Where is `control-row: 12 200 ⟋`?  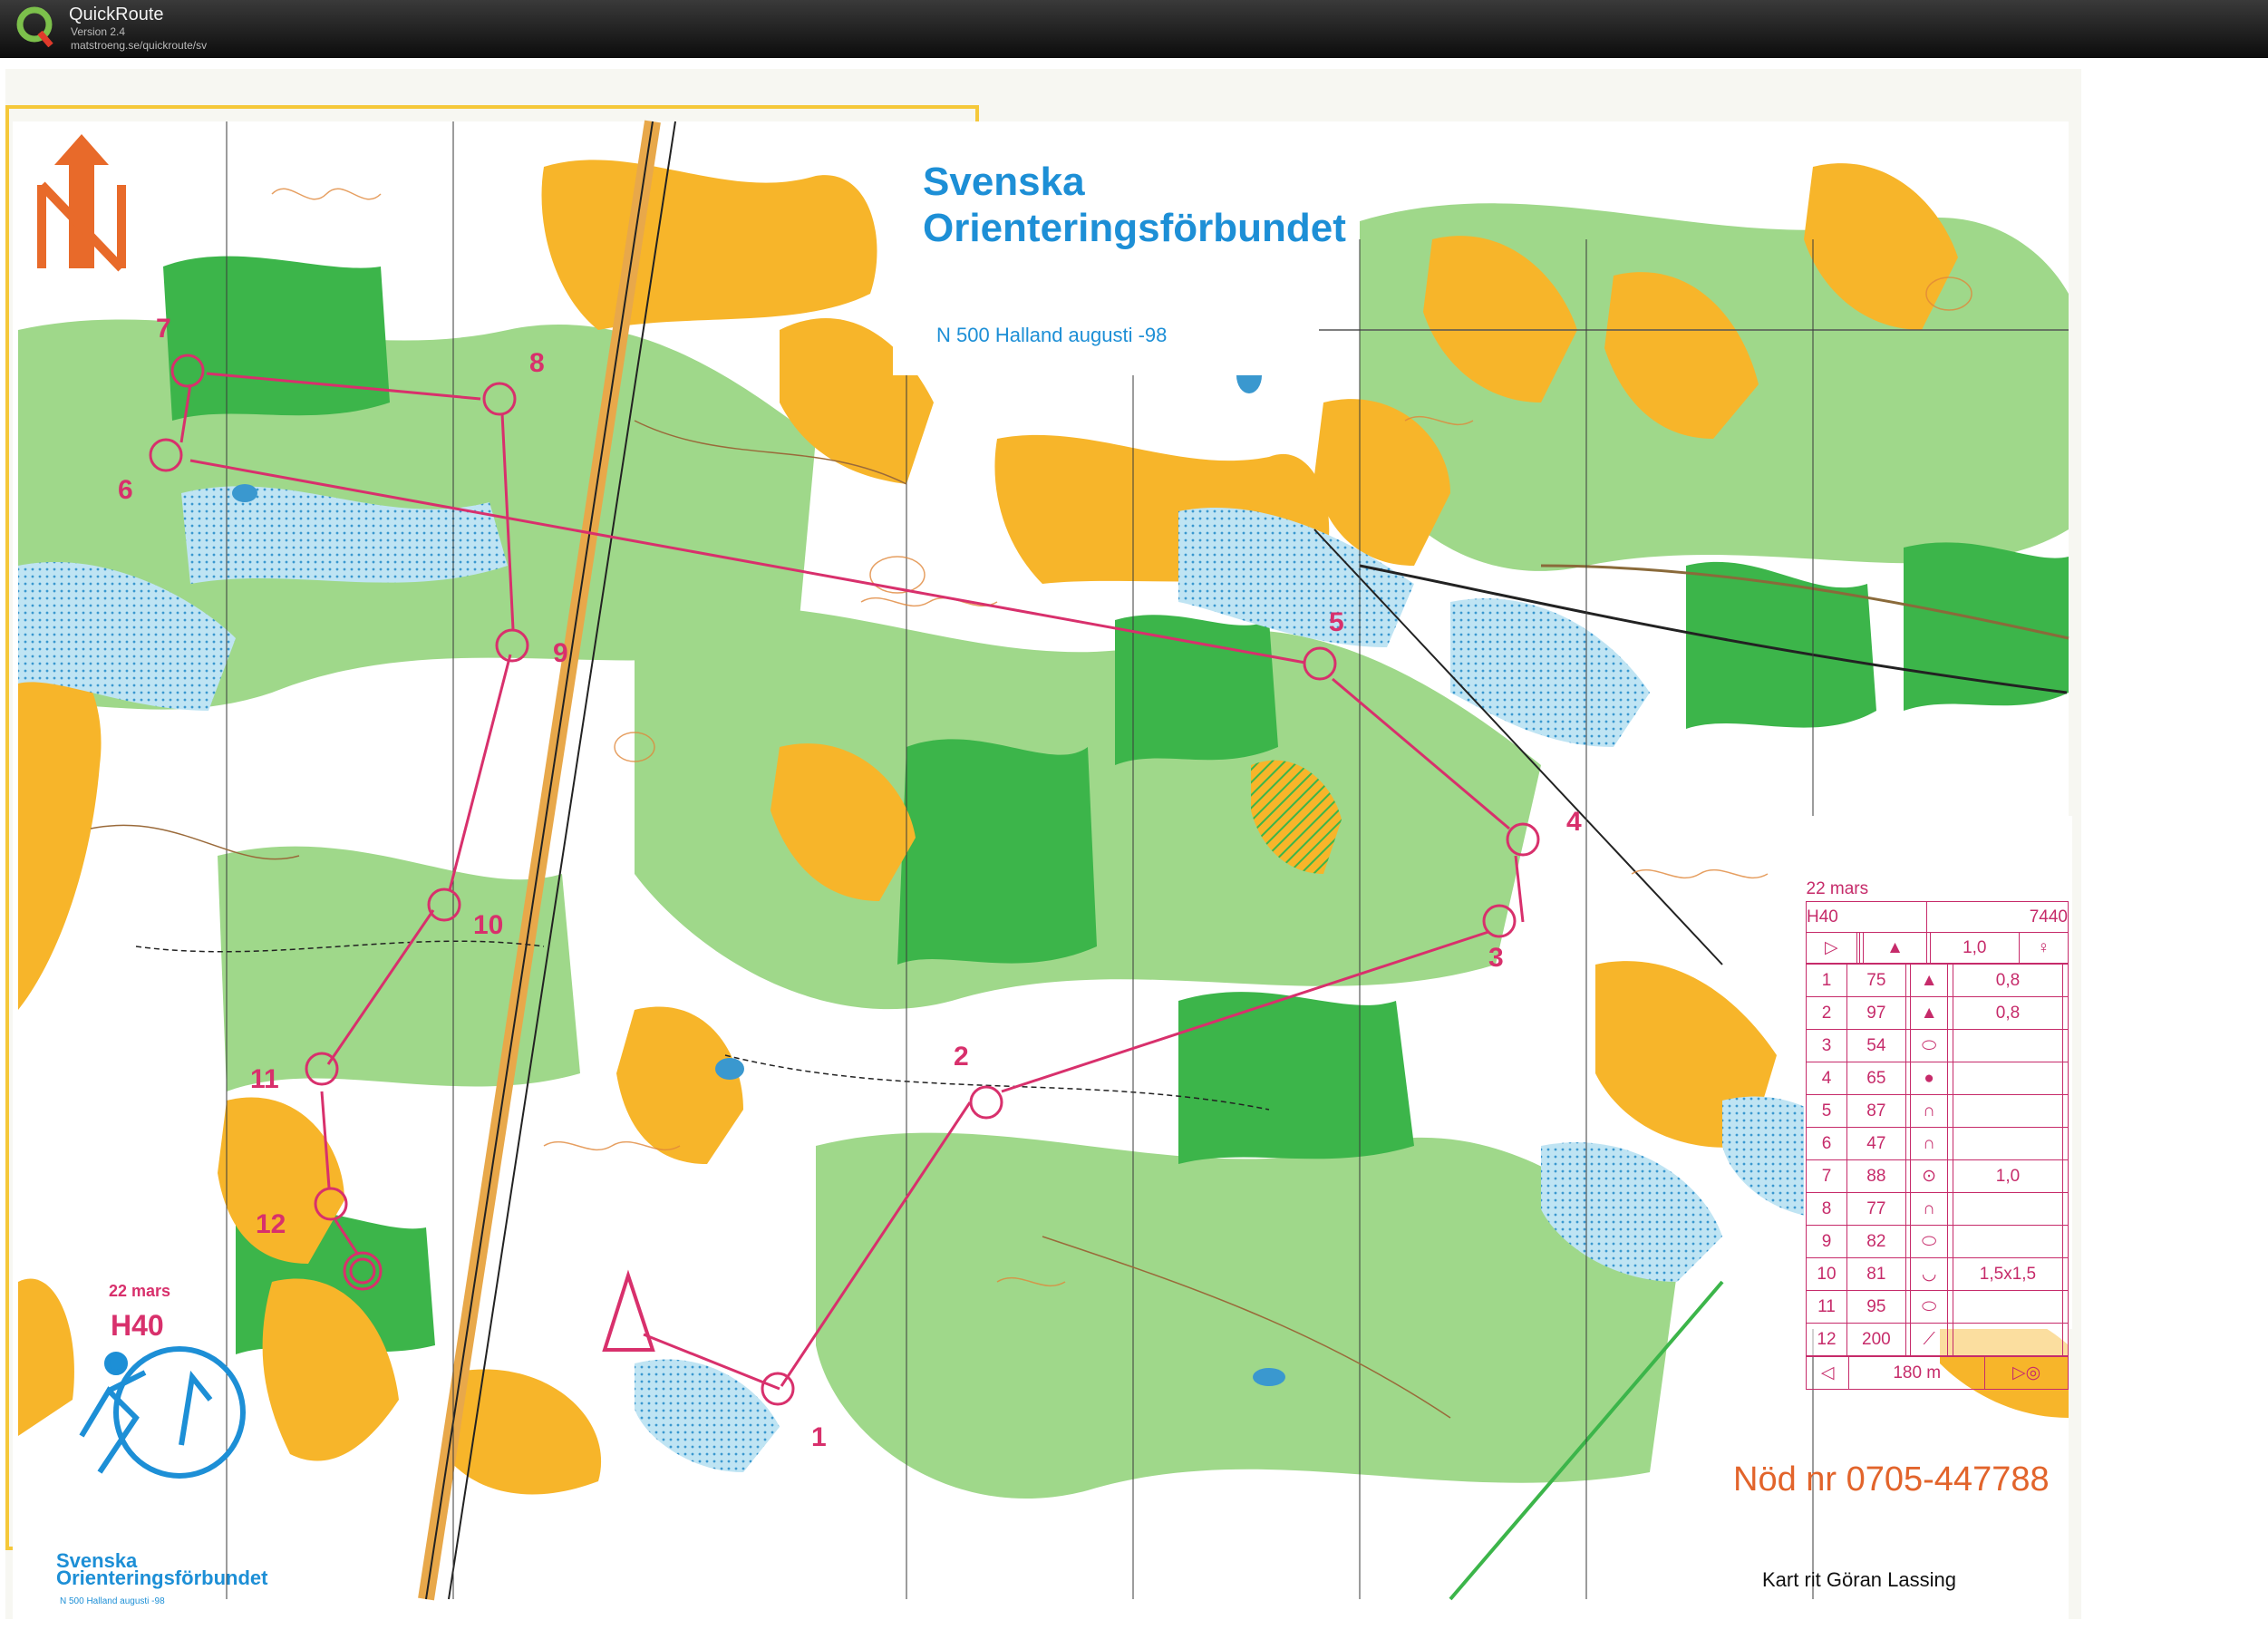 control-row: 12 200 ⟋ is located at coordinates (1938, 1340).